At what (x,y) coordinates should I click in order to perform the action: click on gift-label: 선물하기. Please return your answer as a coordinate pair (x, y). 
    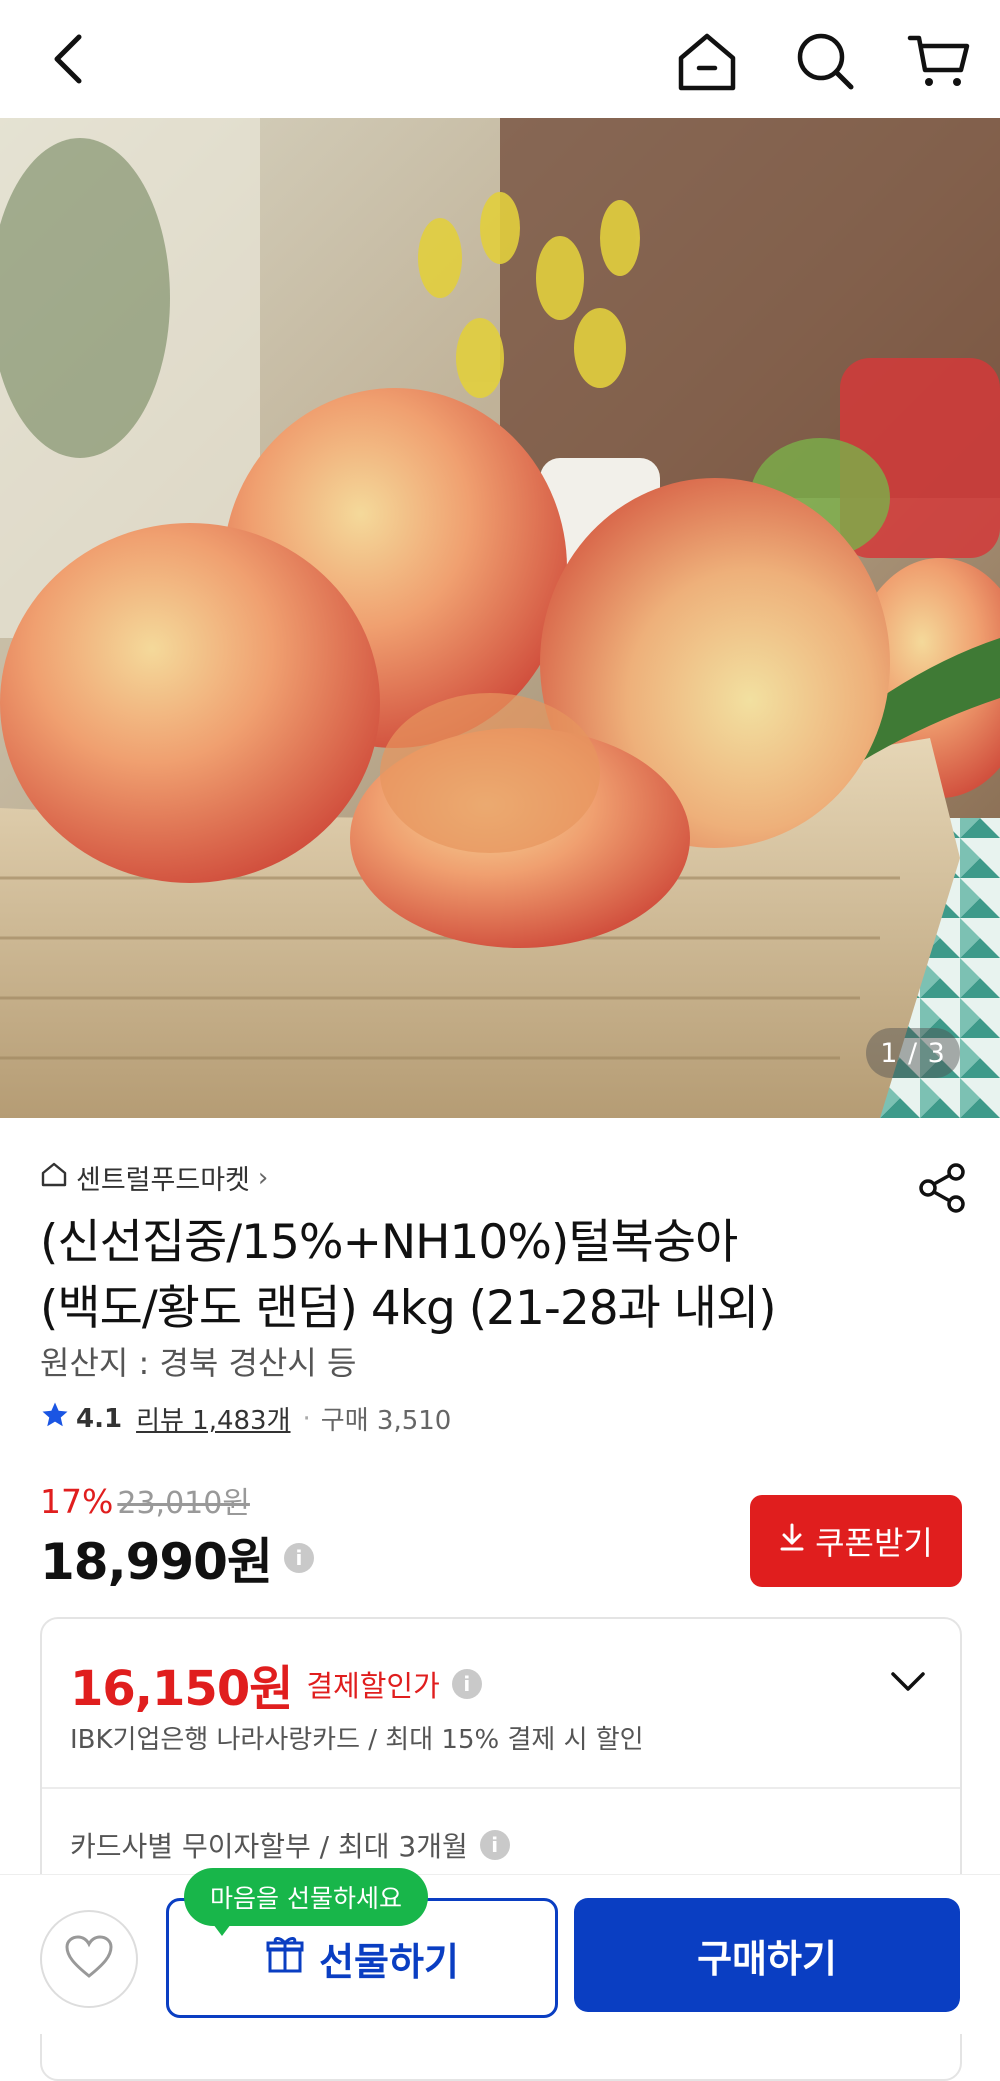
    Looking at the image, I should click on (389, 1961).